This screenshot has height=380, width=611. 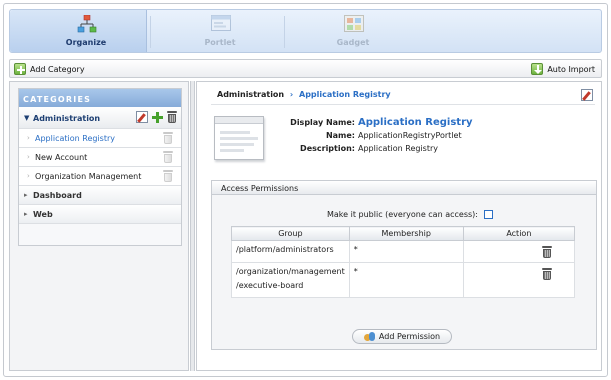 I want to click on column-header-group: Group, so click(x=290, y=233).